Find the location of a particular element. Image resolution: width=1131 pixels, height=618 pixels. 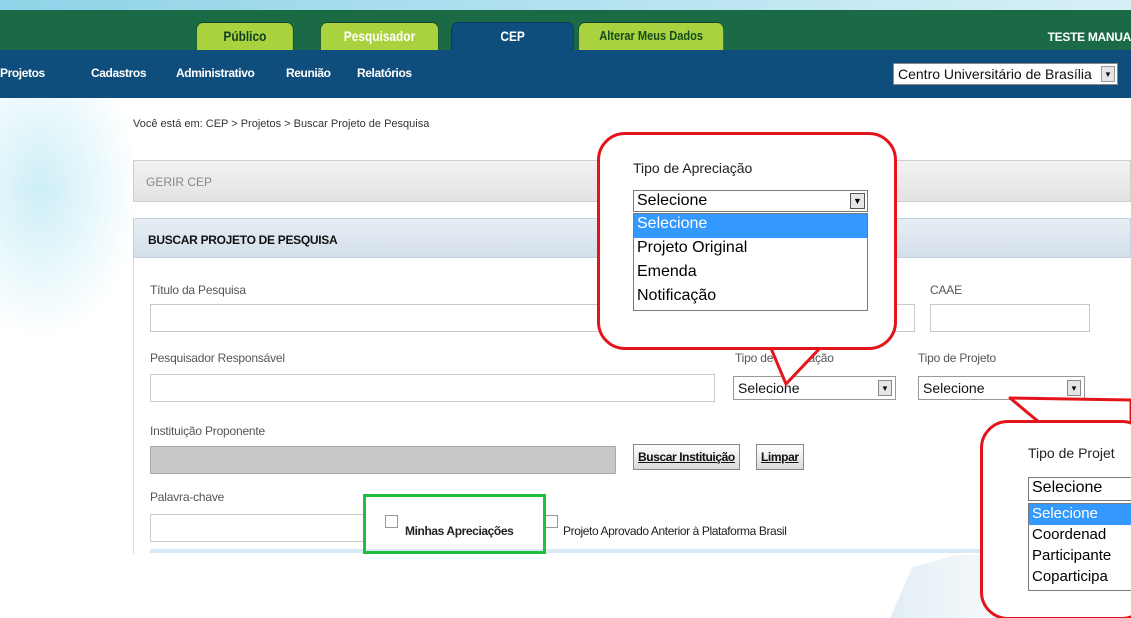

institution-select: Centro Universitário de Brasília ▼ is located at coordinates (1005, 74).